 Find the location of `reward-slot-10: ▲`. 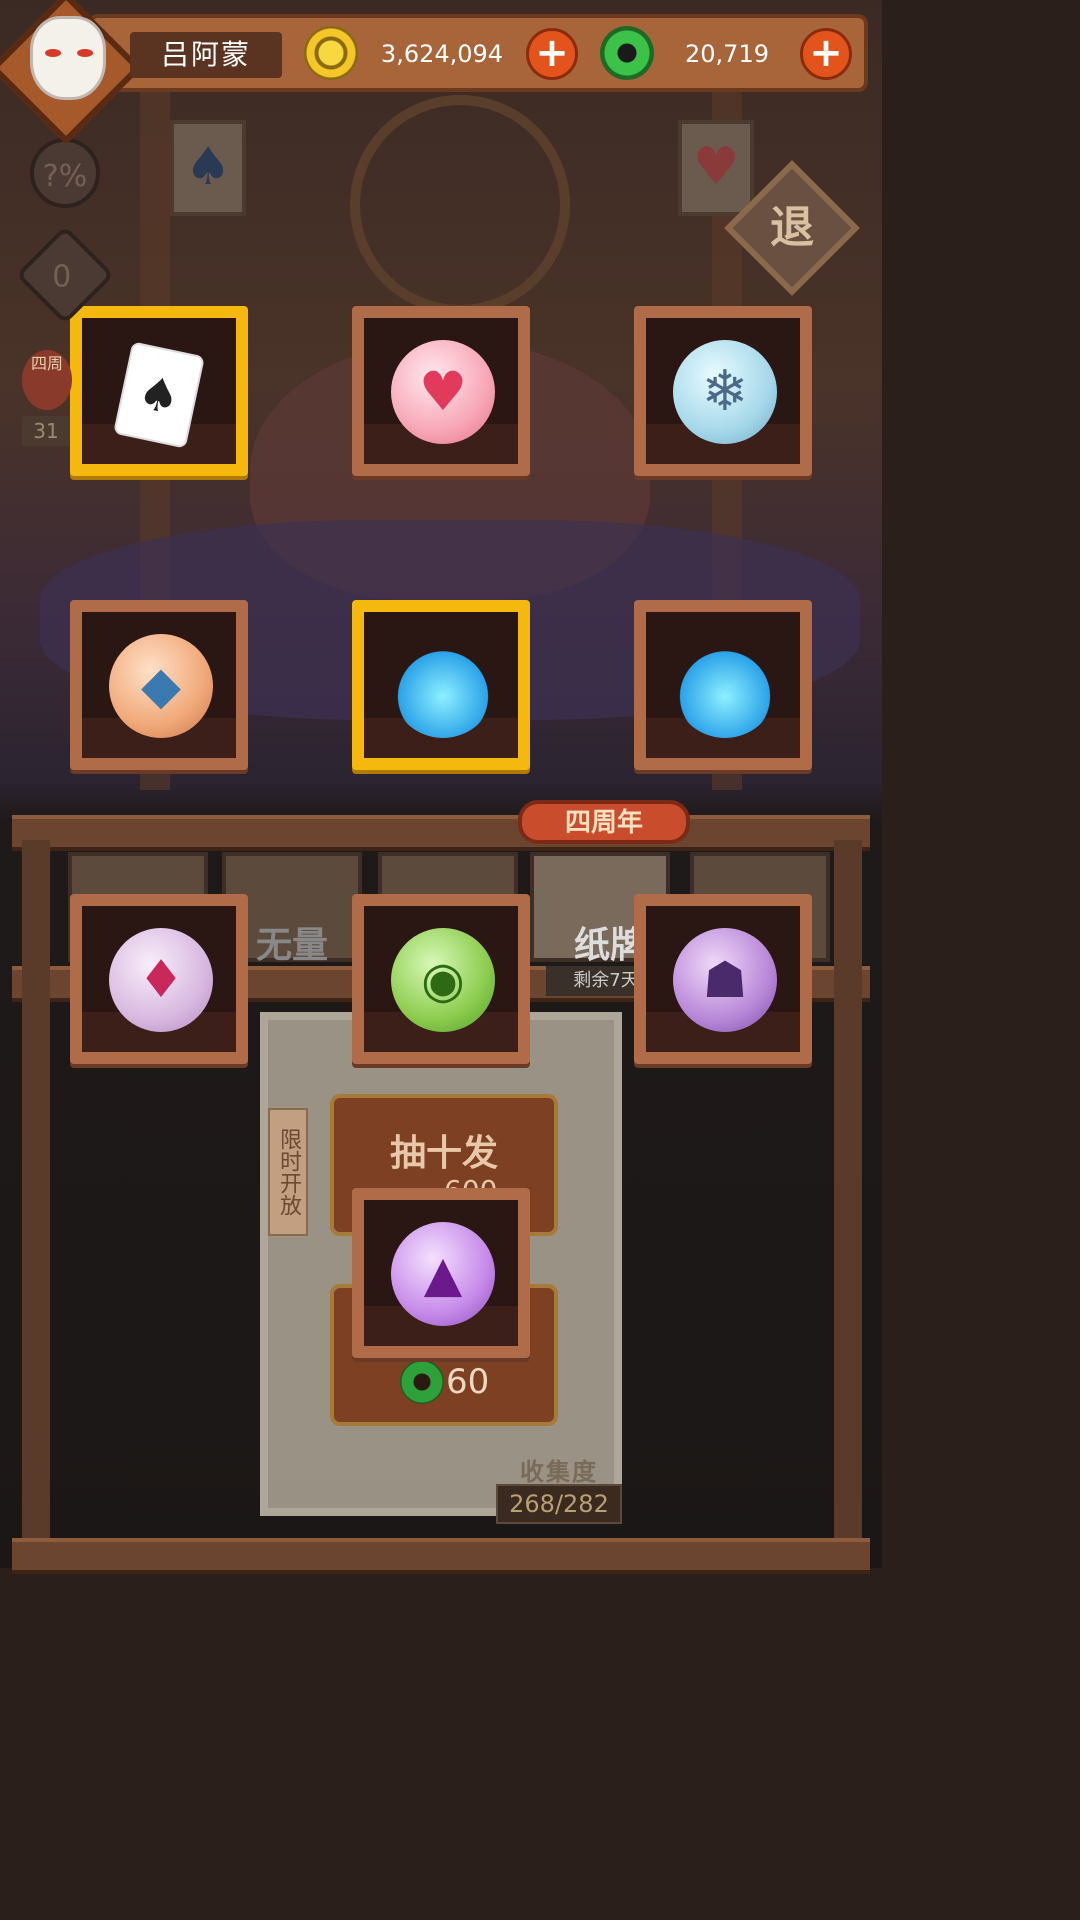

reward-slot-10: ▲ is located at coordinates (441, 1273).